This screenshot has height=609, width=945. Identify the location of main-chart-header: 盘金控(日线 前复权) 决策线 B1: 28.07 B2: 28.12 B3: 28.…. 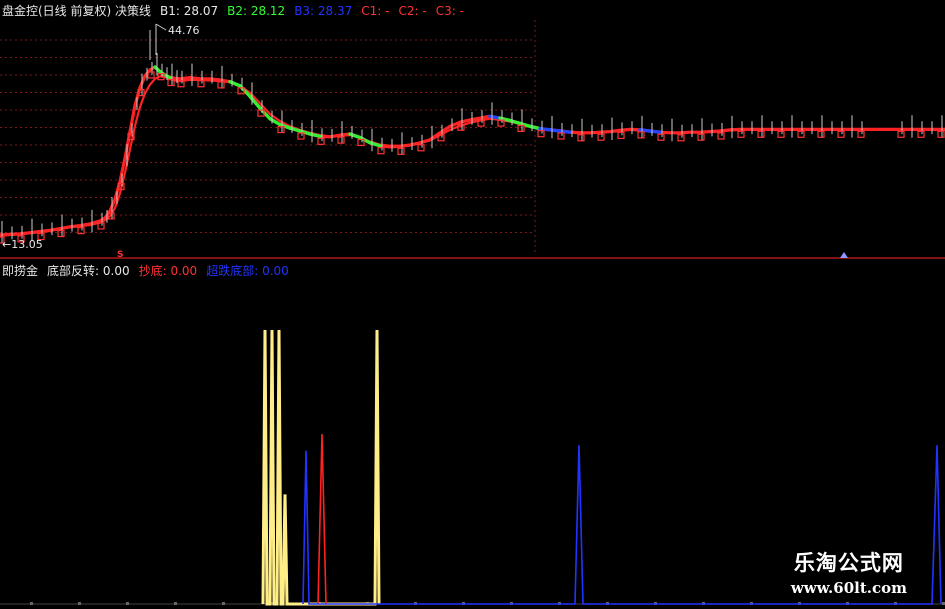
(237, 10).